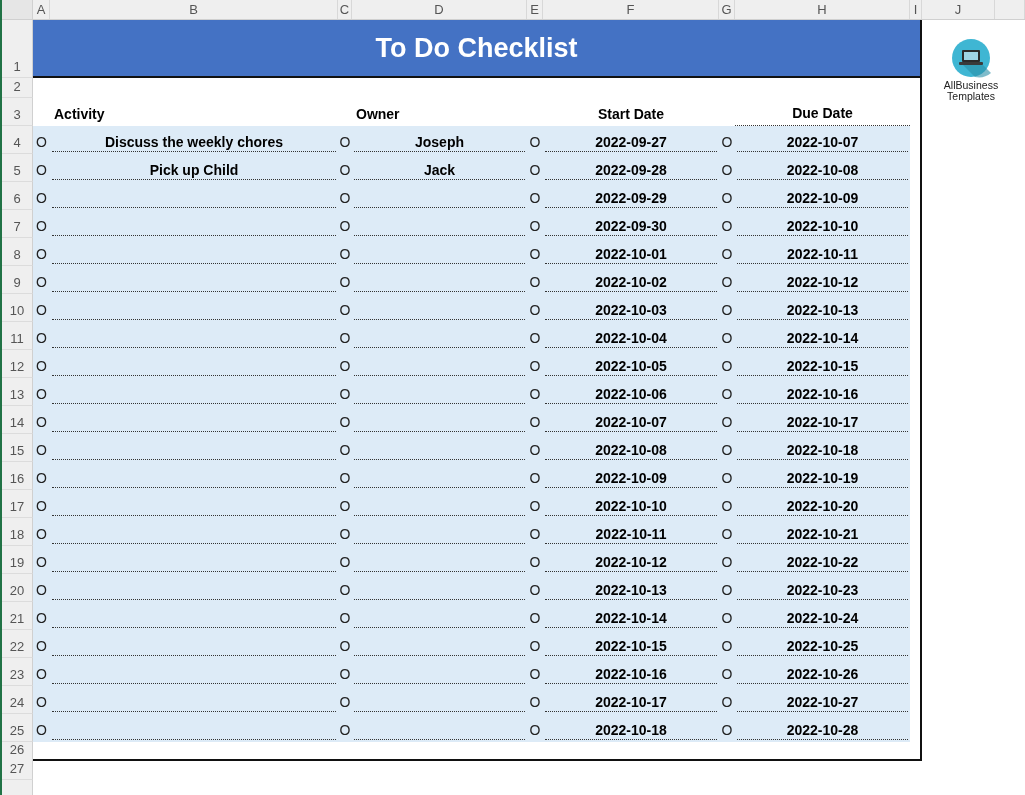  I want to click on activity-text: Discuss the weekly chores, so click(194, 142).